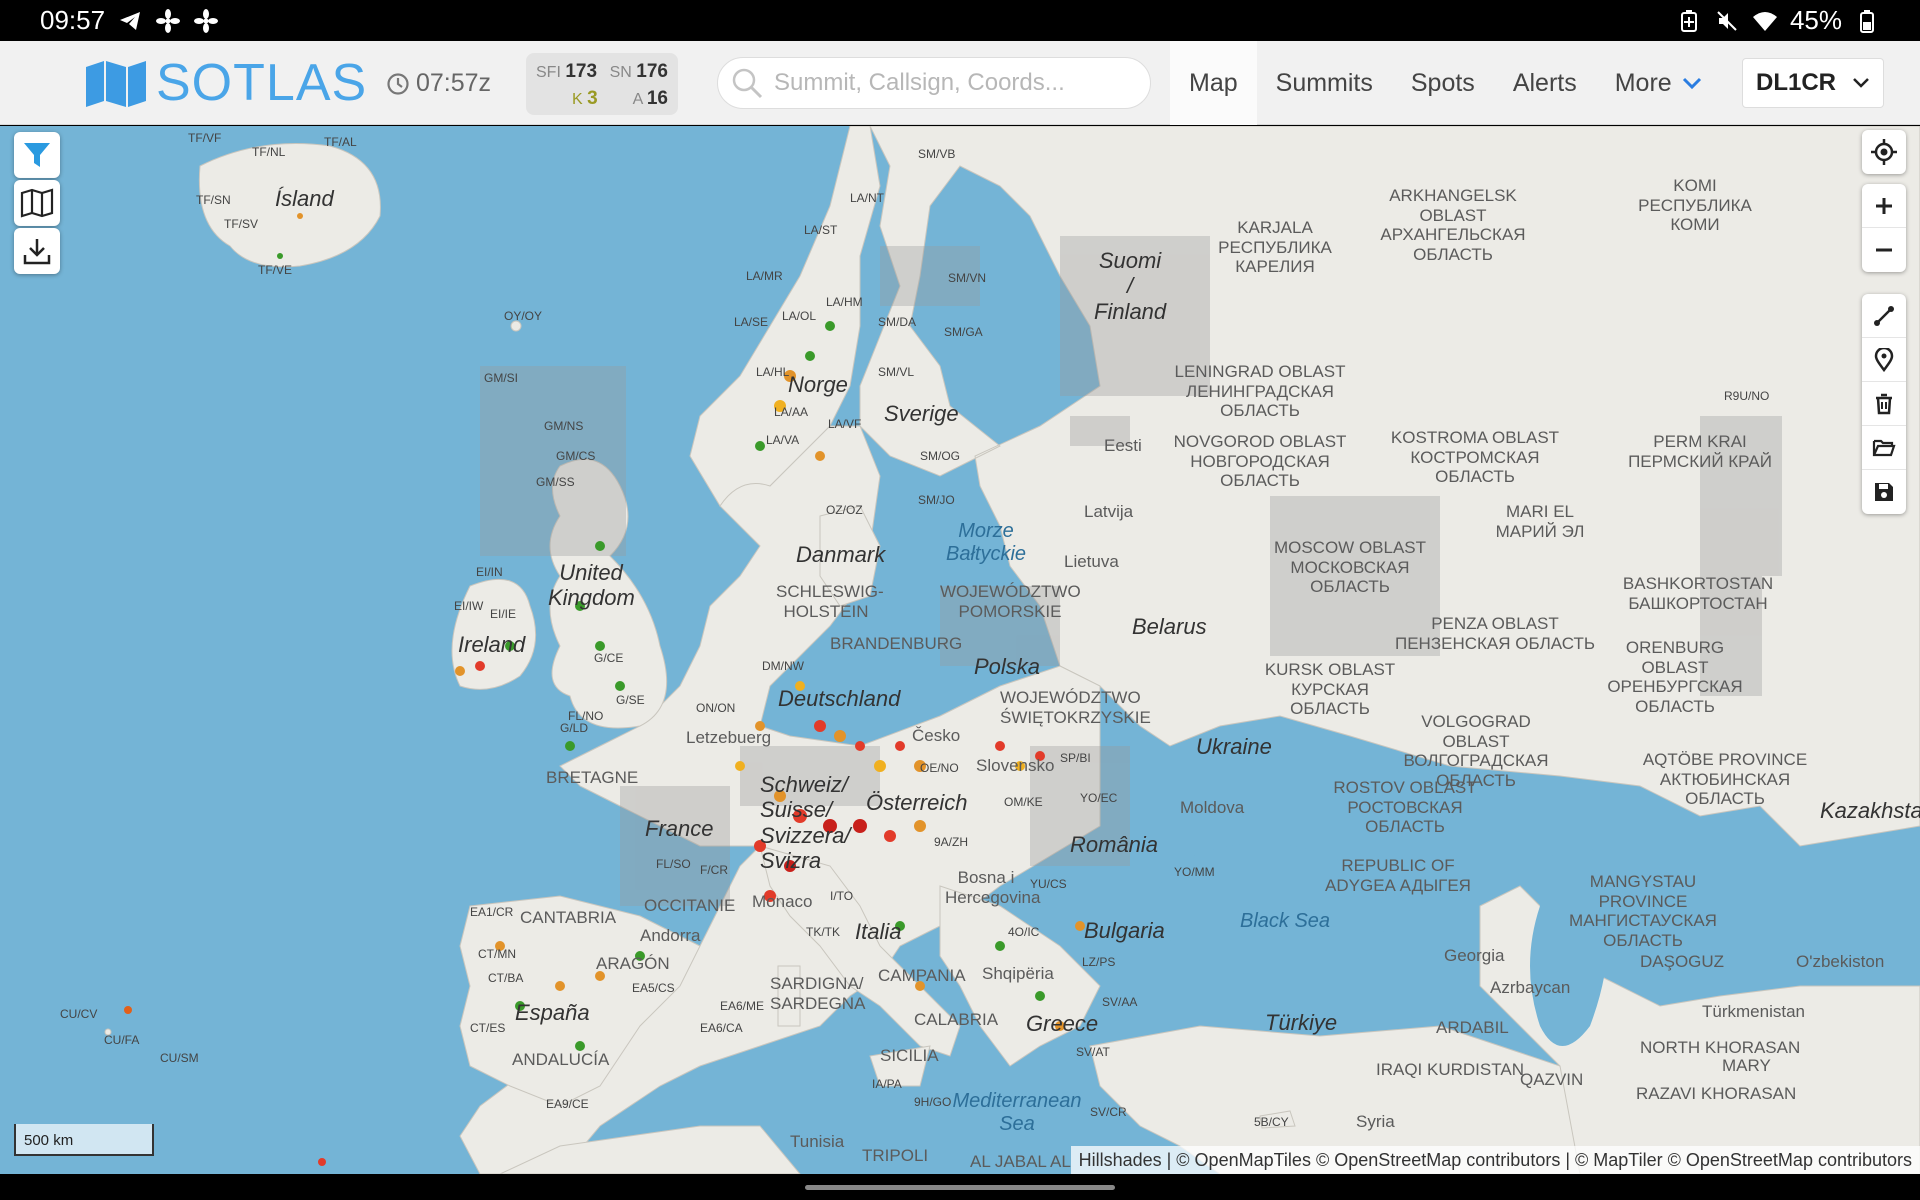 This screenshot has height=1200, width=1920. I want to click on geolocate-button, so click(1884, 152).